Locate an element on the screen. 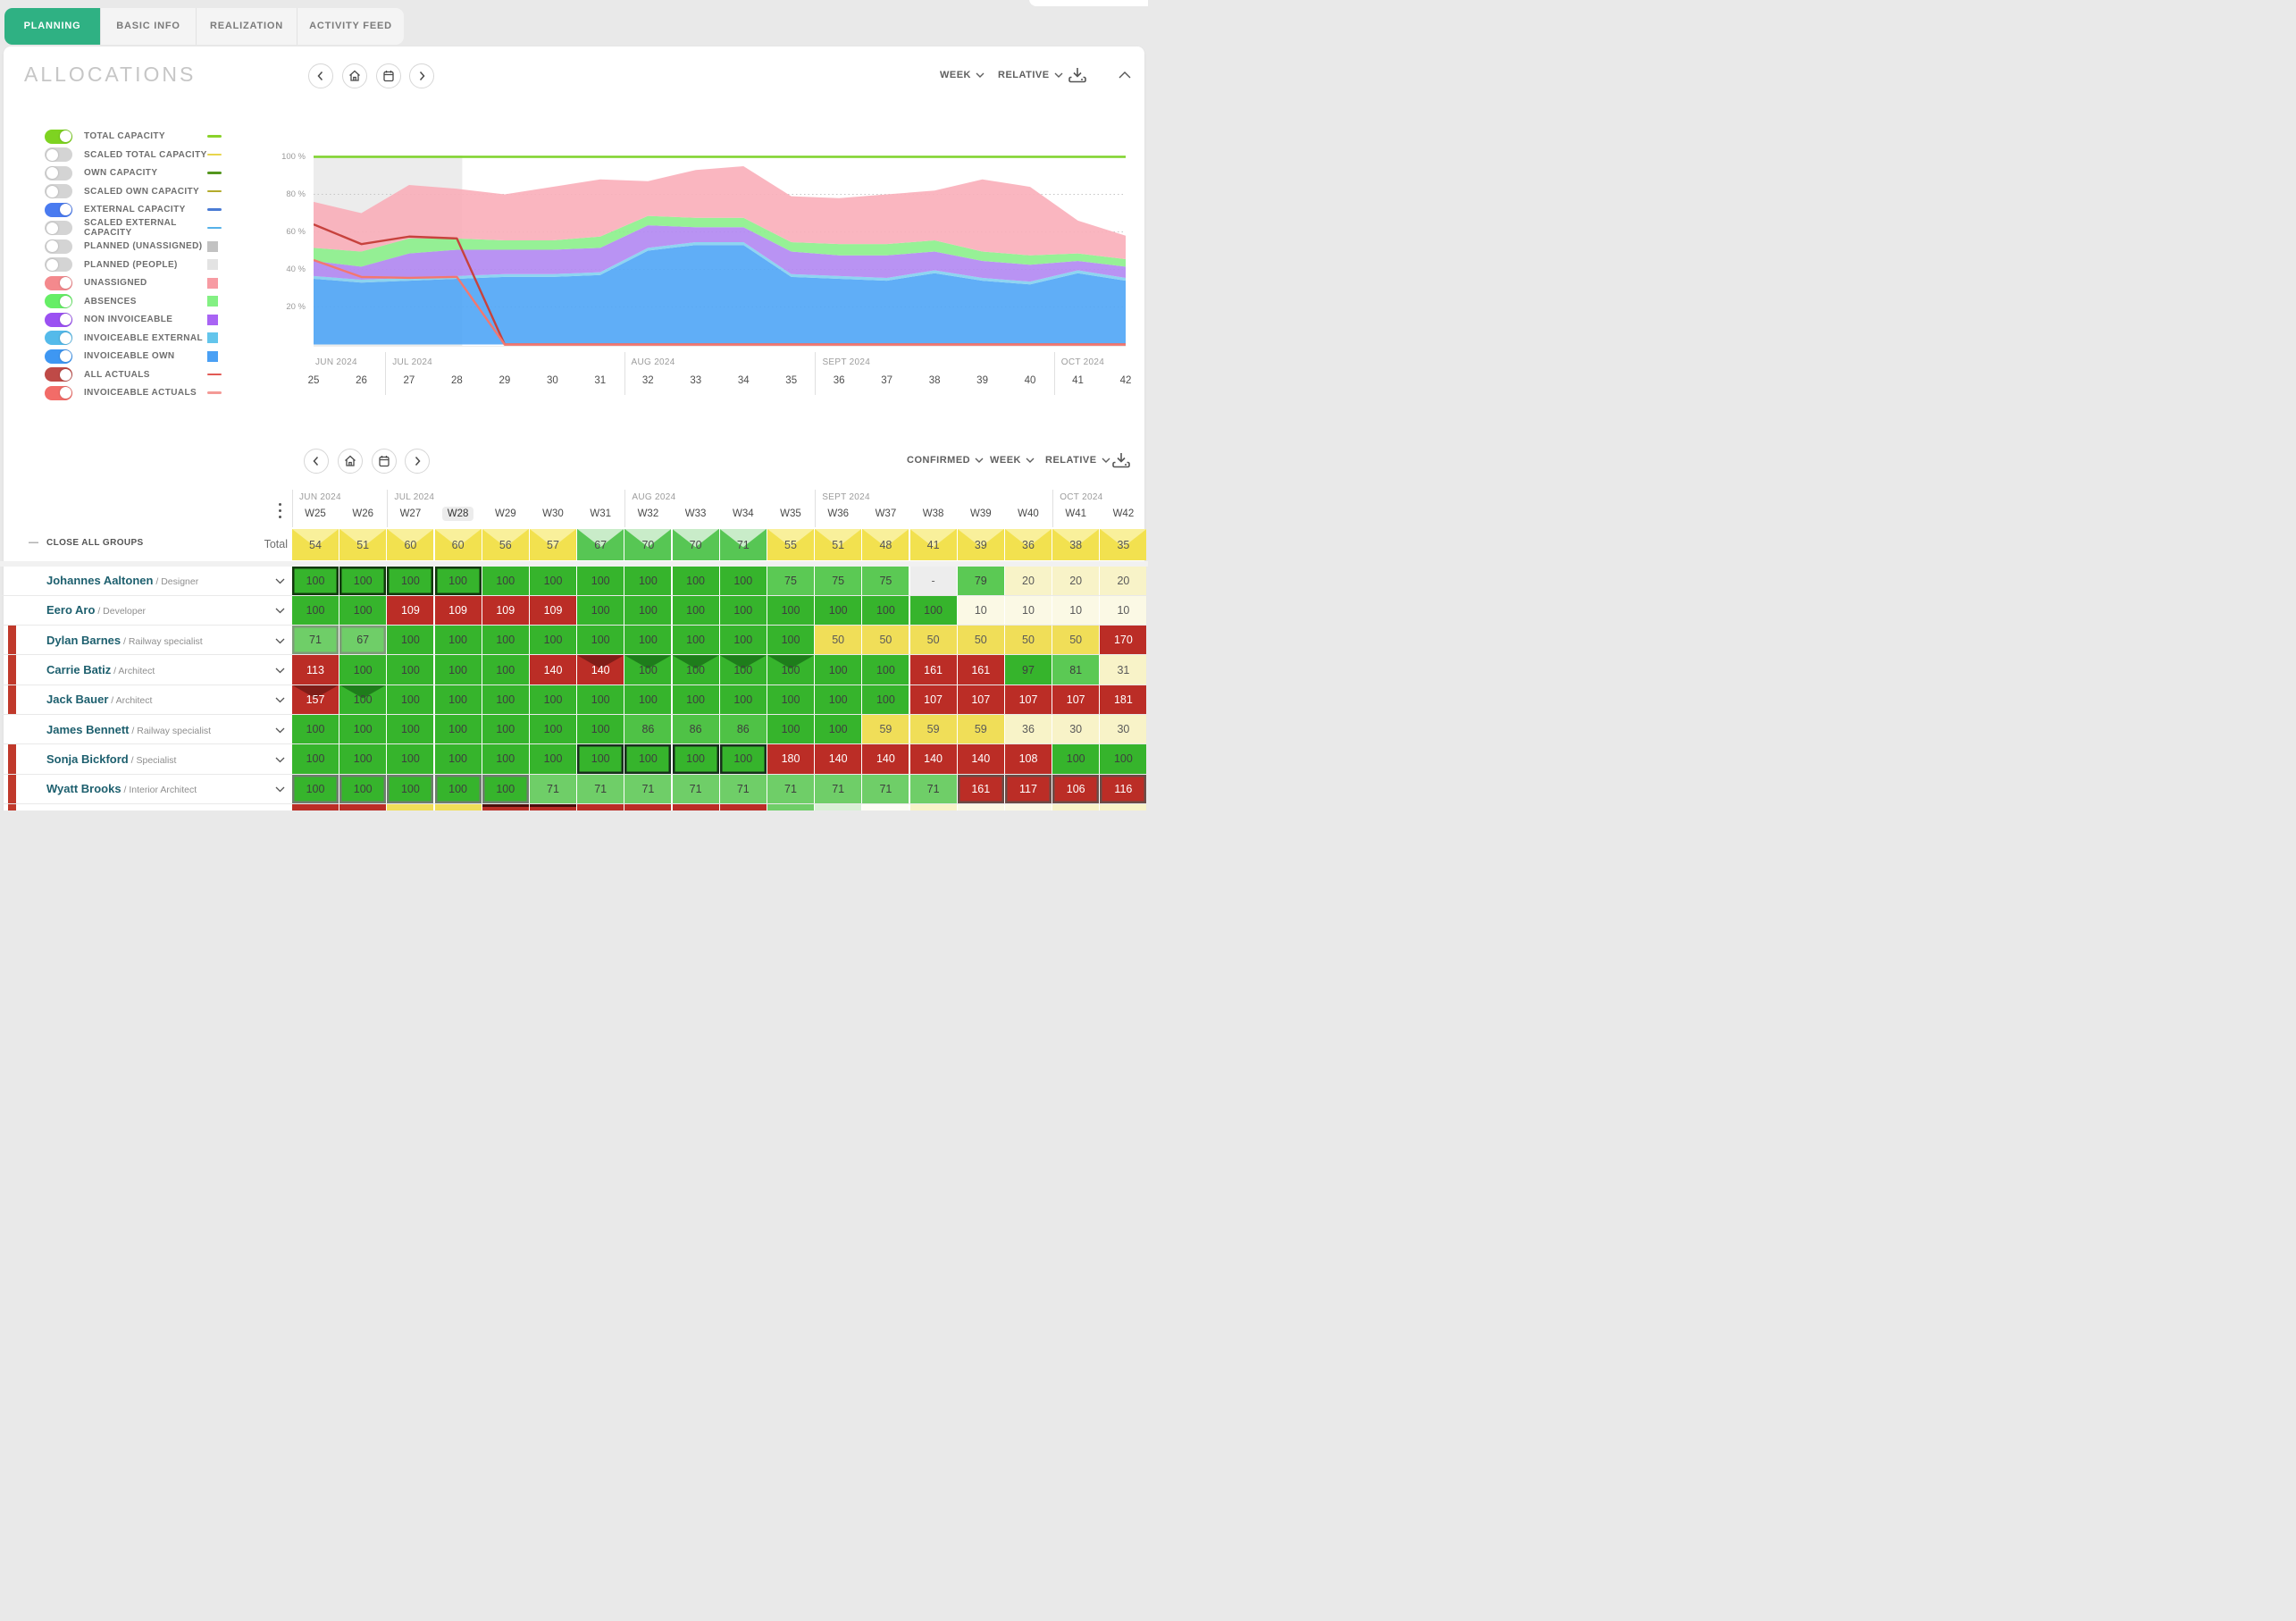  allocation-cell-w41: 107 is located at coordinates (1076, 699).